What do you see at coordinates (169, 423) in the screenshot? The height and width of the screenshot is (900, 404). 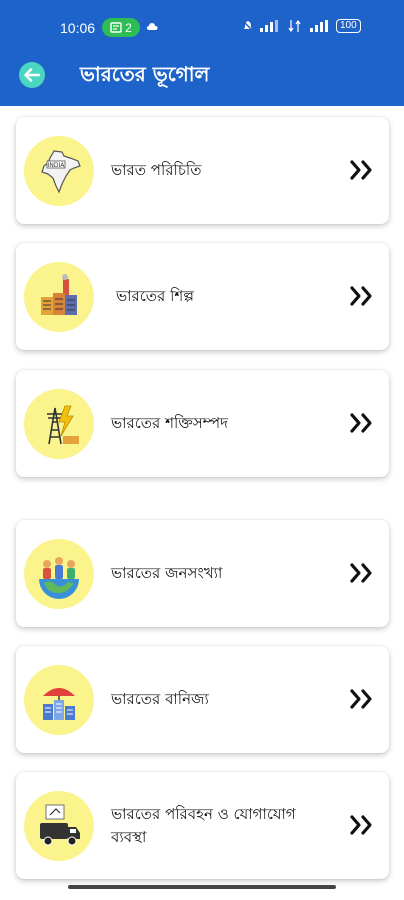 I see `menu-label: ভারতের শক্তিসম্পদ` at bounding box center [169, 423].